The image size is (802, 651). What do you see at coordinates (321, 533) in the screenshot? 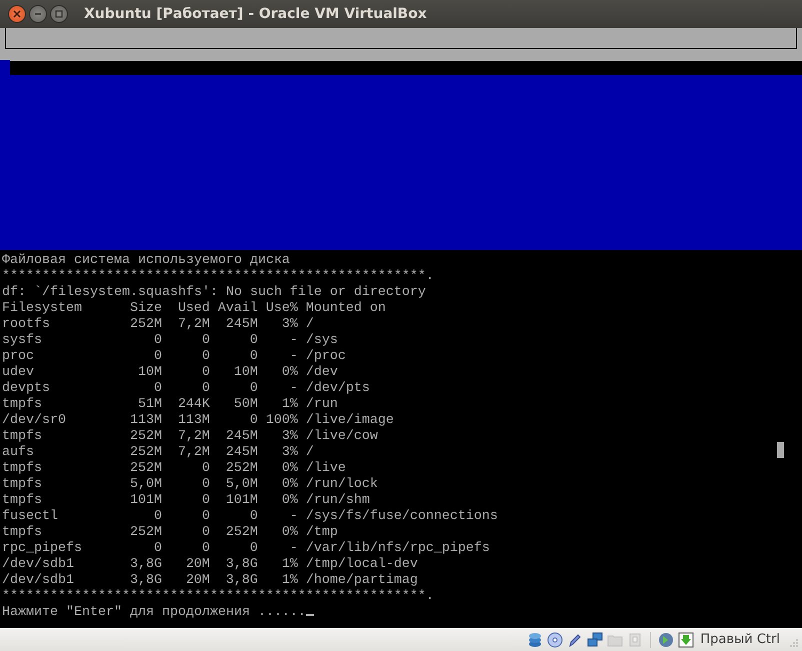
I see `table-cell-text: /tmp` at bounding box center [321, 533].